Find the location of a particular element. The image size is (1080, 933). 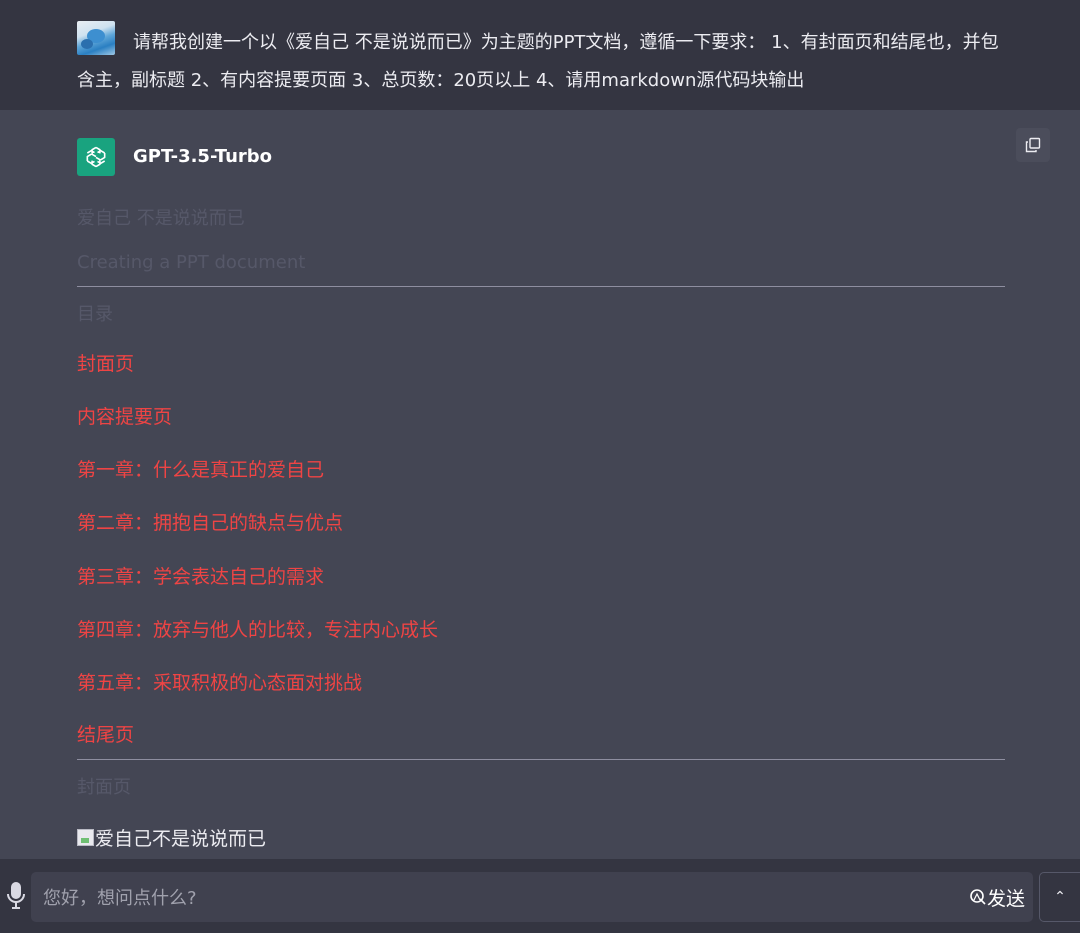

copy-button is located at coordinates (1033, 145).